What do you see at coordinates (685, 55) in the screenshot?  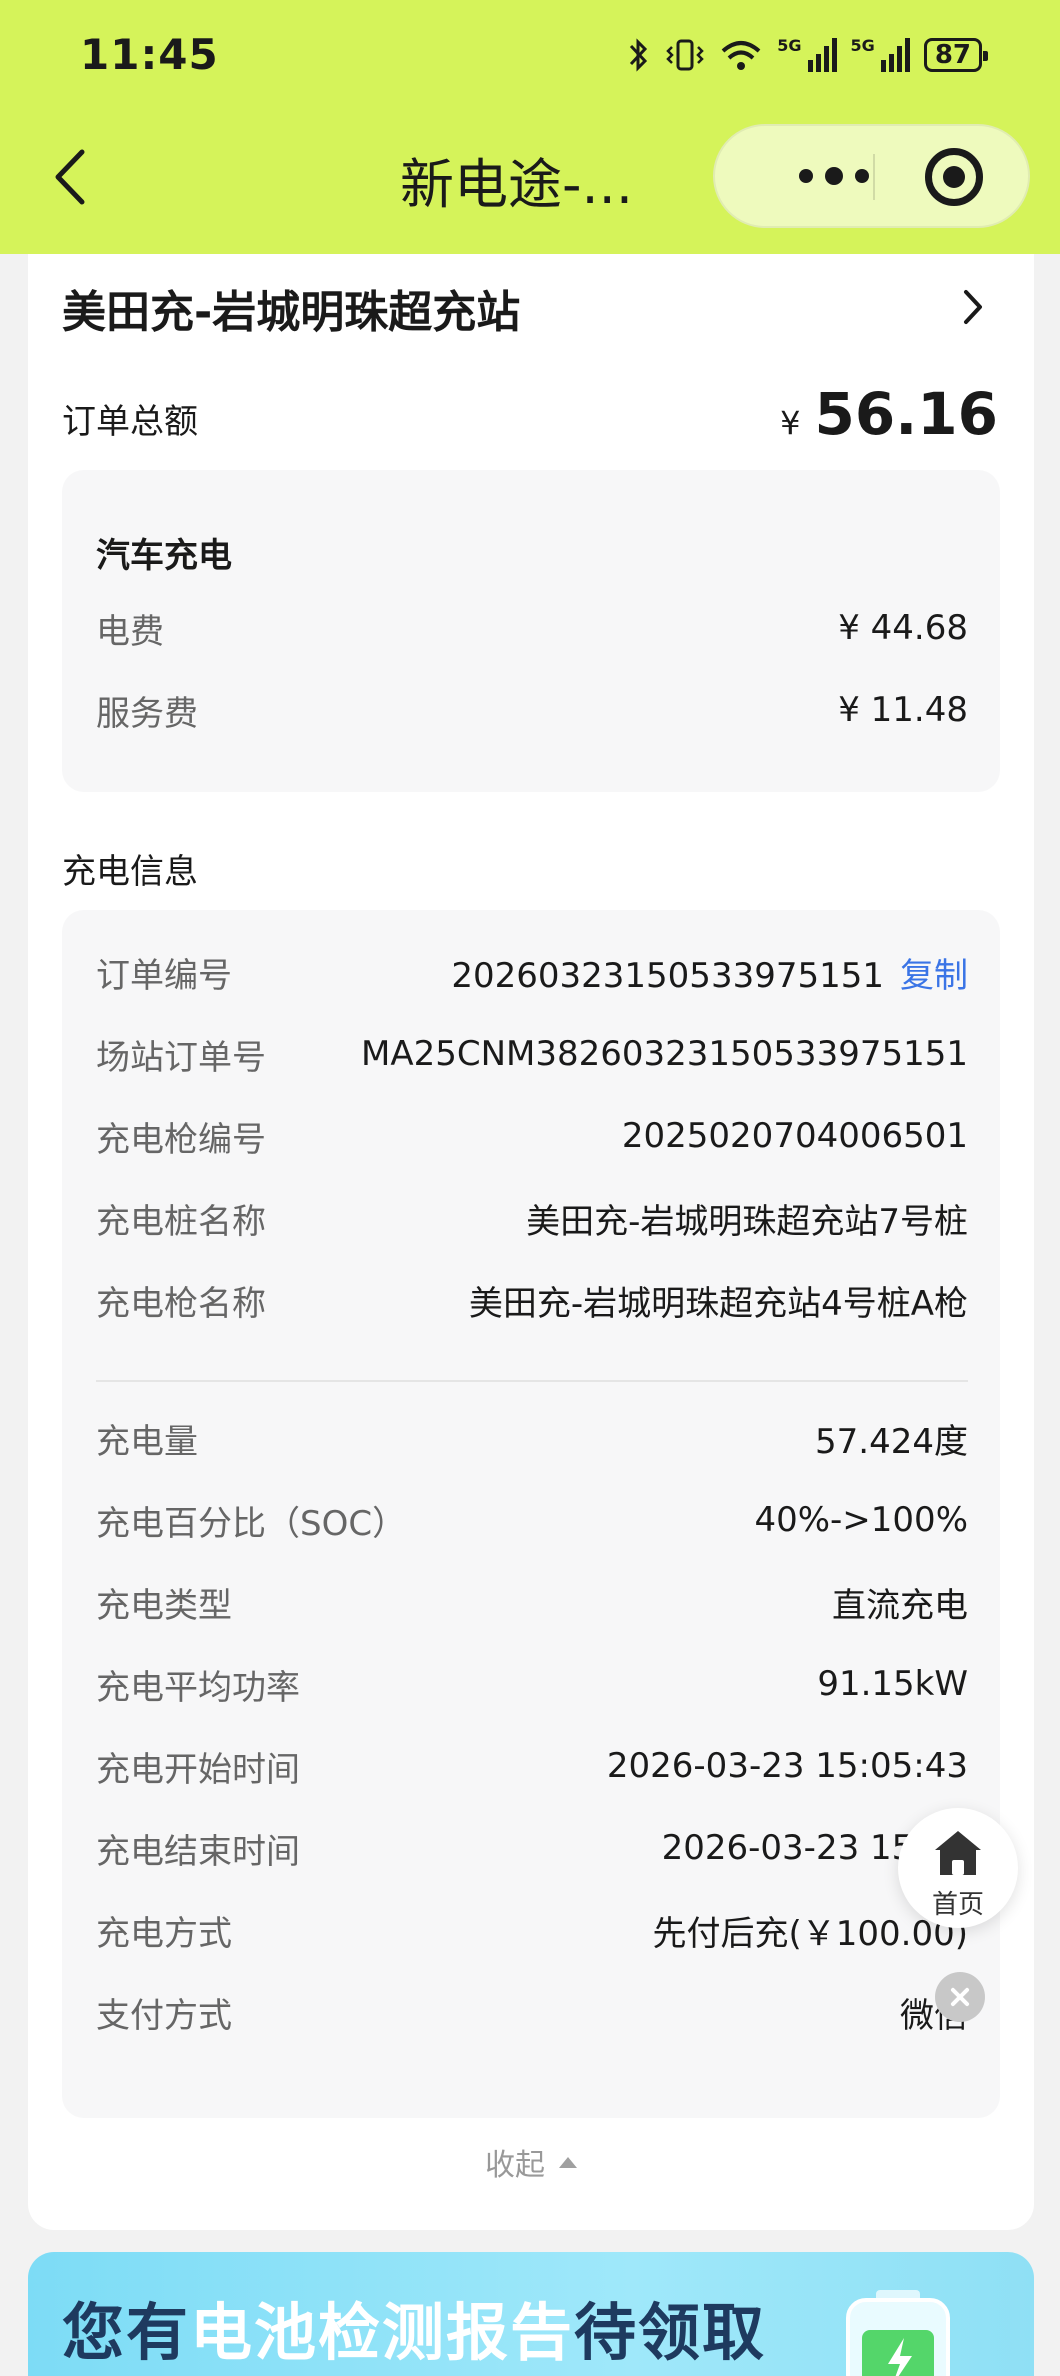 I see `vibrate-icon` at bounding box center [685, 55].